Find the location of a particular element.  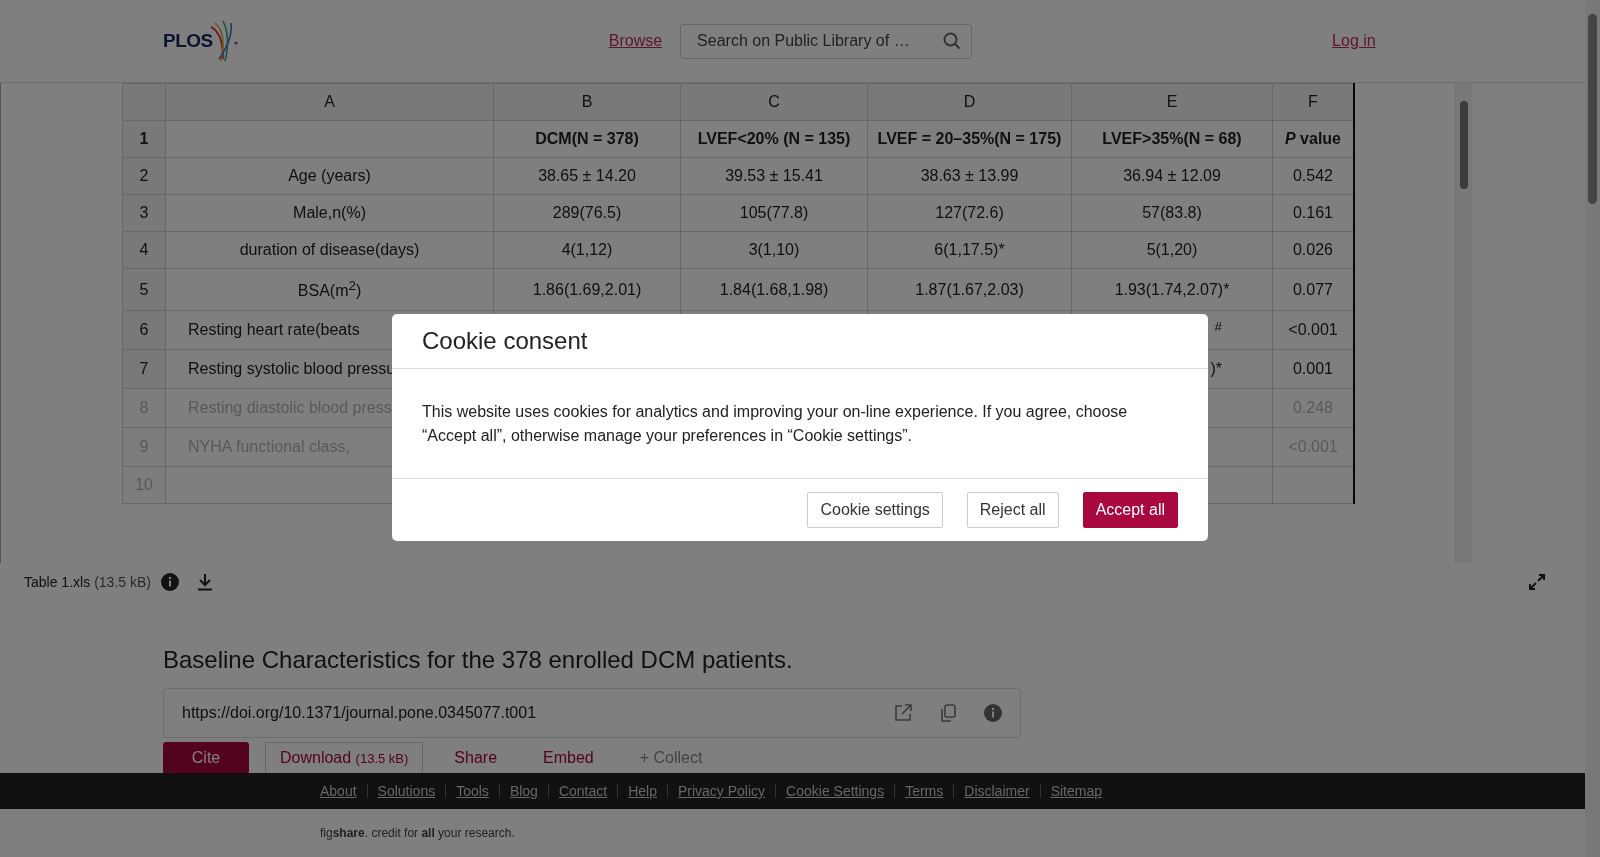

footer-link: About is located at coordinates (338, 791).